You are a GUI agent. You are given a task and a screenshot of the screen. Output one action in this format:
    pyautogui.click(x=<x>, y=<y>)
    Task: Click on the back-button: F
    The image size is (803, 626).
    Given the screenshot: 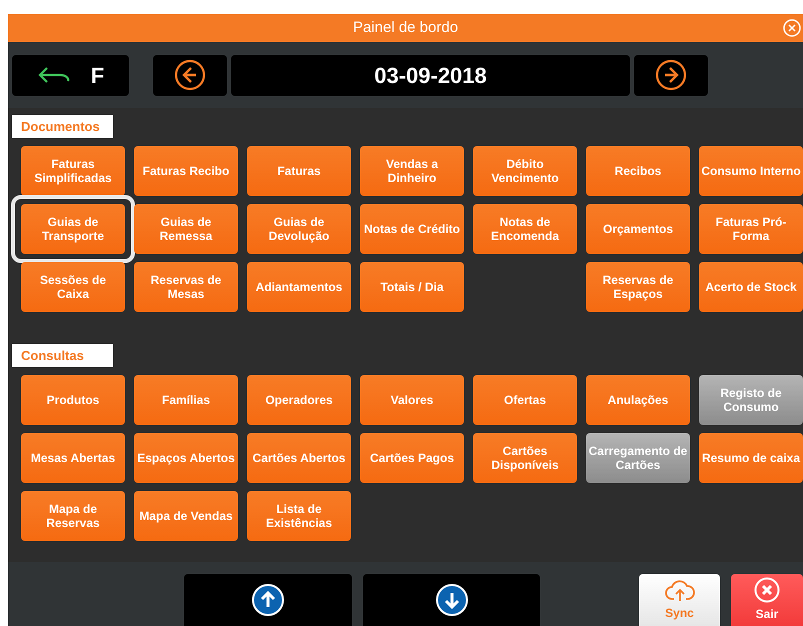 What is the action you would take?
    pyautogui.click(x=70, y=75)
    